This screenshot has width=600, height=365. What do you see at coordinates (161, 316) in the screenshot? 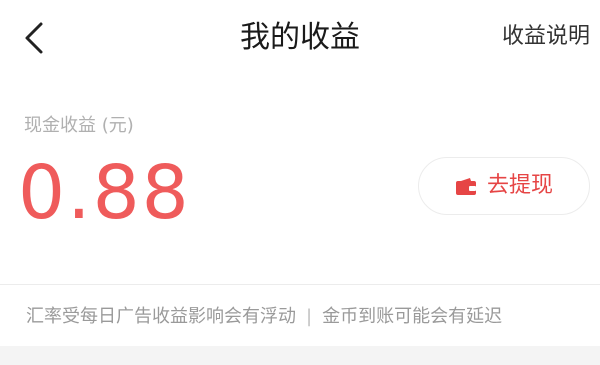
I see `notice-rate-text: 汇率受每日广告收益影响会有浮动` at bounding box center [161, 316].